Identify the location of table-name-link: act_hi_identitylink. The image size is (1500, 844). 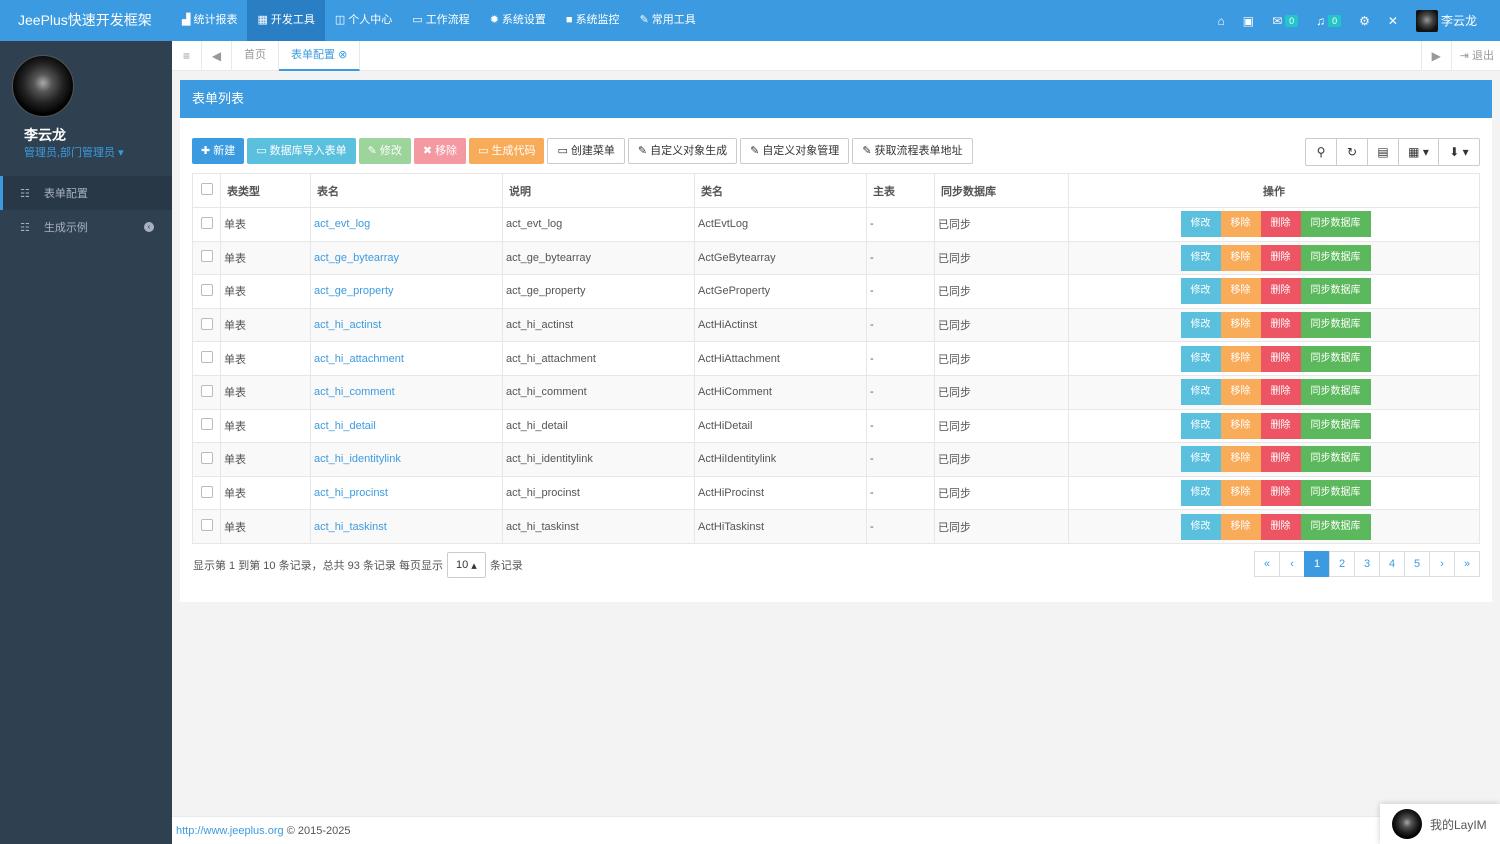
(357, 459).